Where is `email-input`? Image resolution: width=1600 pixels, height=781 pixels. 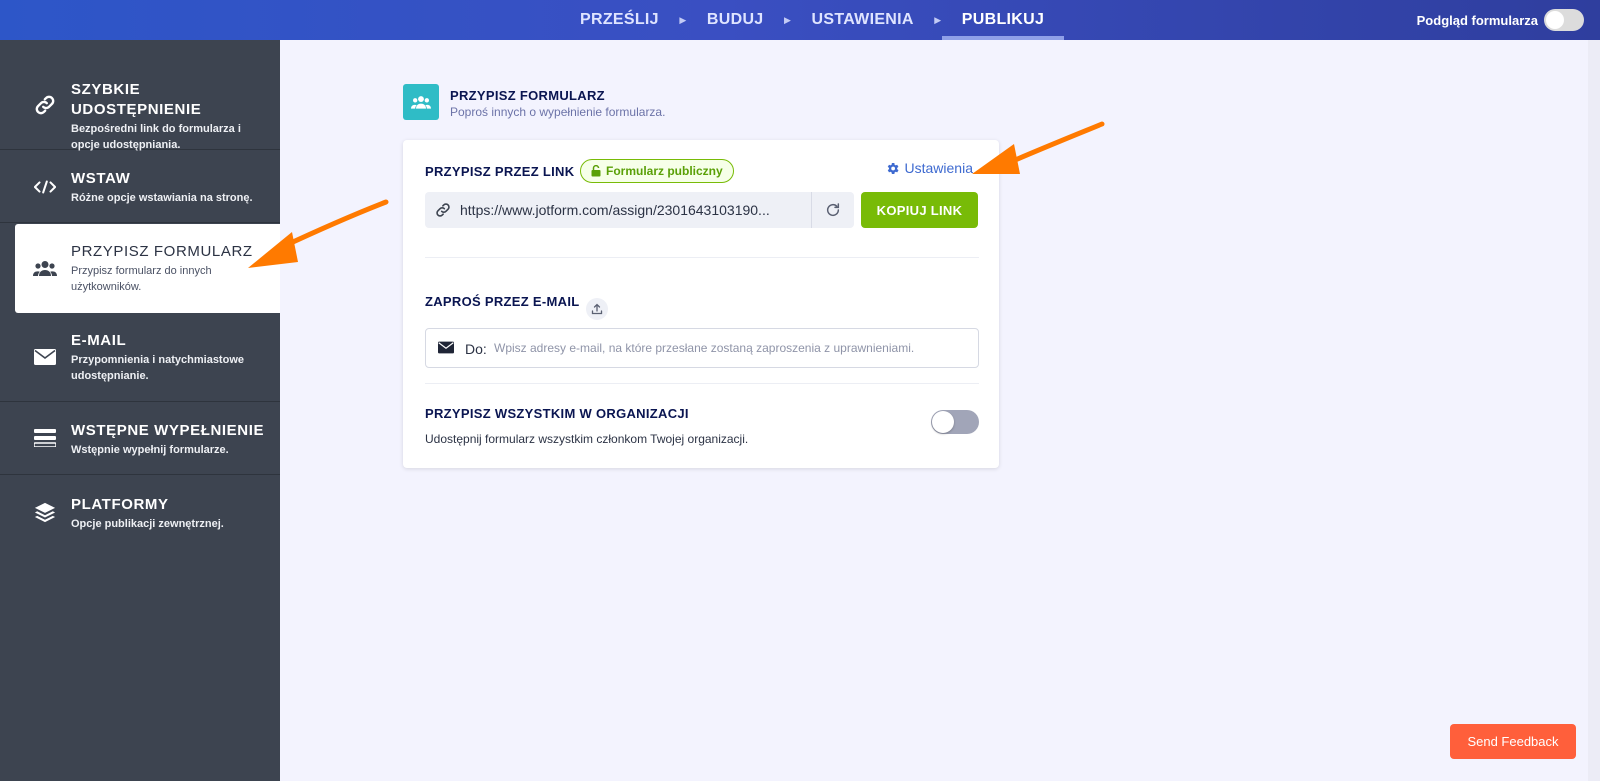
email-input is located at coordinates (729, 348).